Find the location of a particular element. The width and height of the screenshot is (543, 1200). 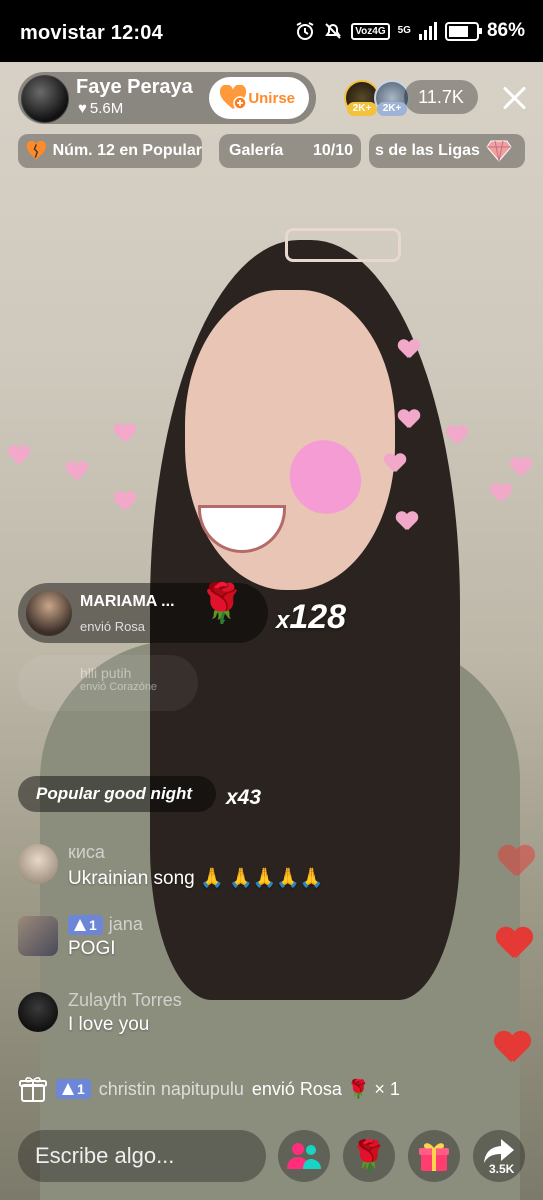

gallery-progress: 10/10 is located at coordinates (332, 150).